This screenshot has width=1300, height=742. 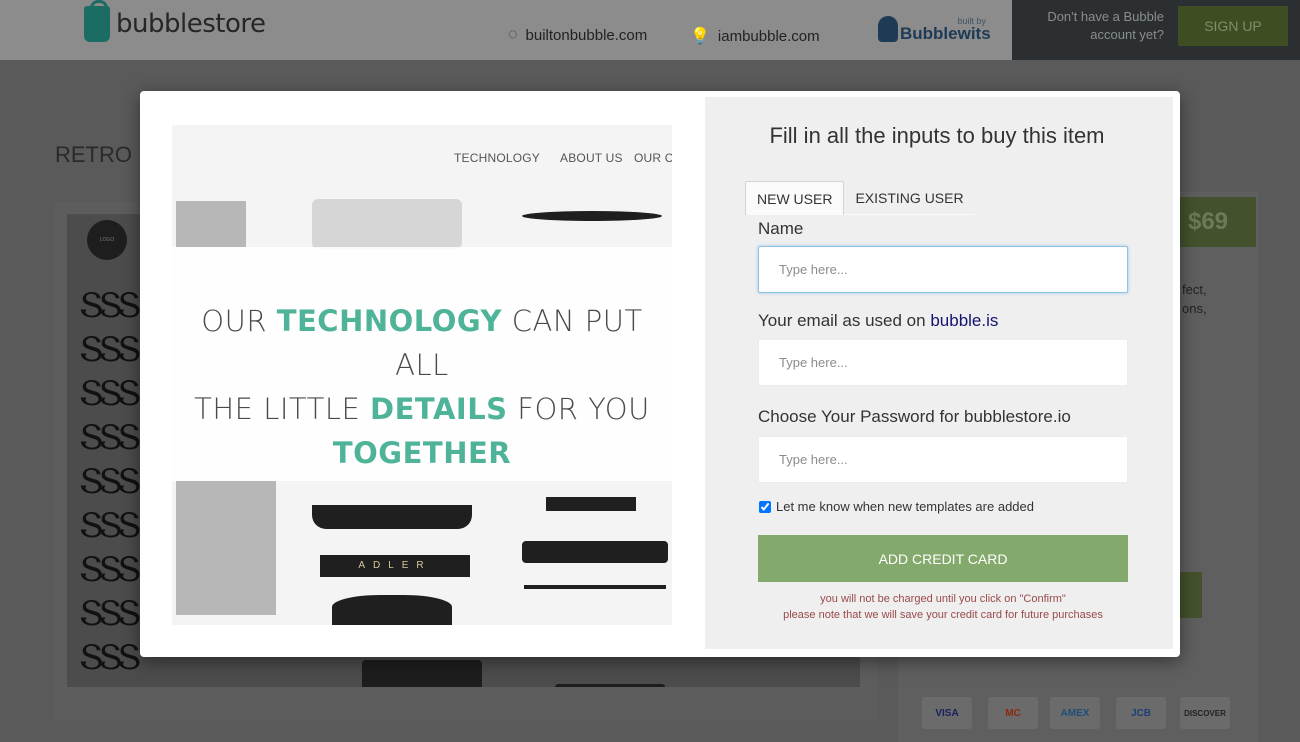 I want to click on hooks-decoration: ՏՏՏՏՏՏՏՏՏՏՏՏ ՏՏՏՏՏՏՏՏՏՏՏՏ ՏՏՏՏՏՏ, so click(x=110, y=486).